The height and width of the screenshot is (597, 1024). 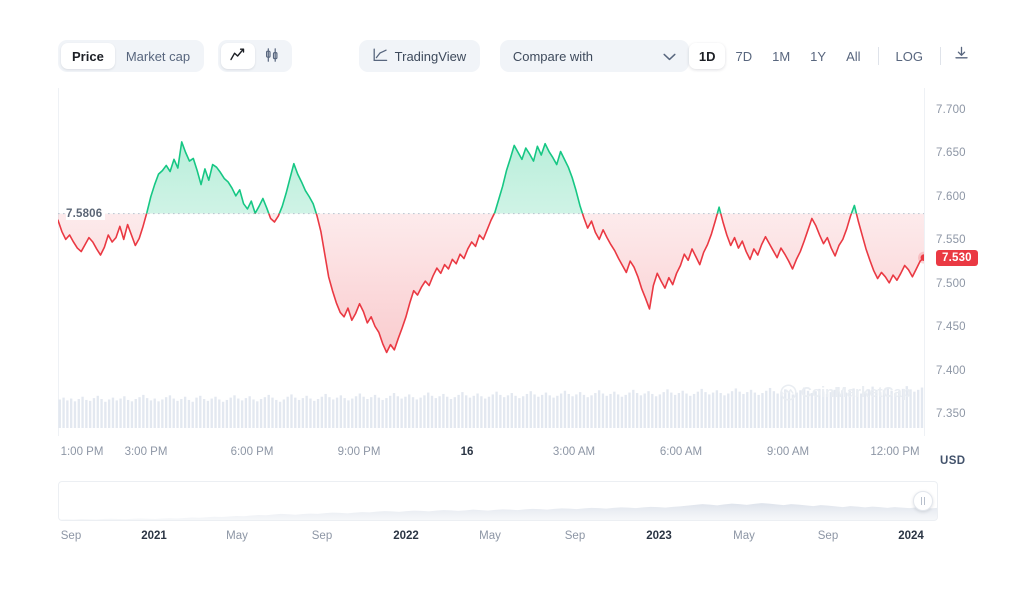 I want to click on x-axis-tick: 9:00 PM, so click(x=359, y=452).